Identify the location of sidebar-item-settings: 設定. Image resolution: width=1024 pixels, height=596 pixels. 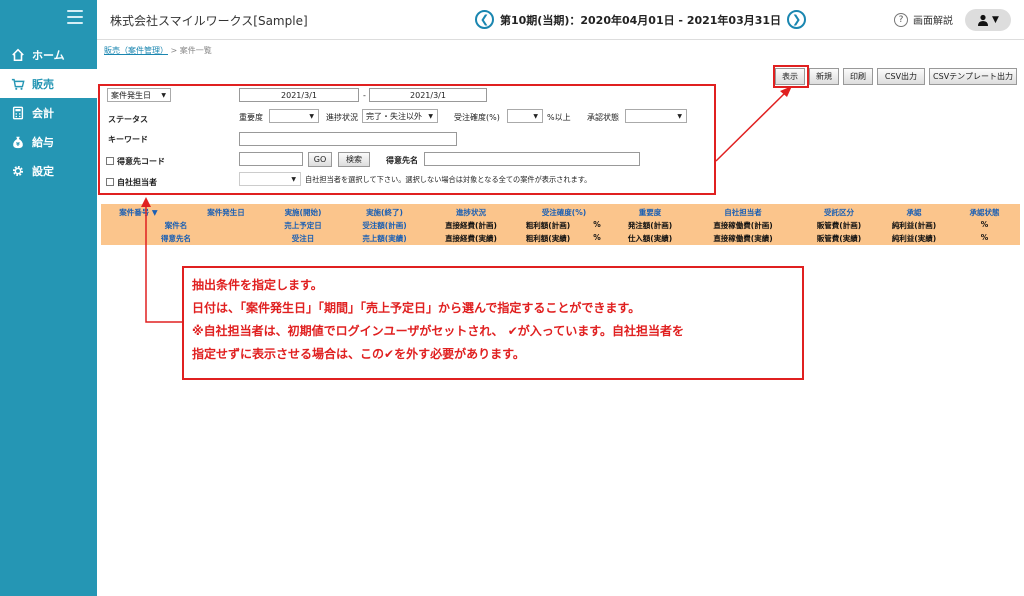
(48, 170).